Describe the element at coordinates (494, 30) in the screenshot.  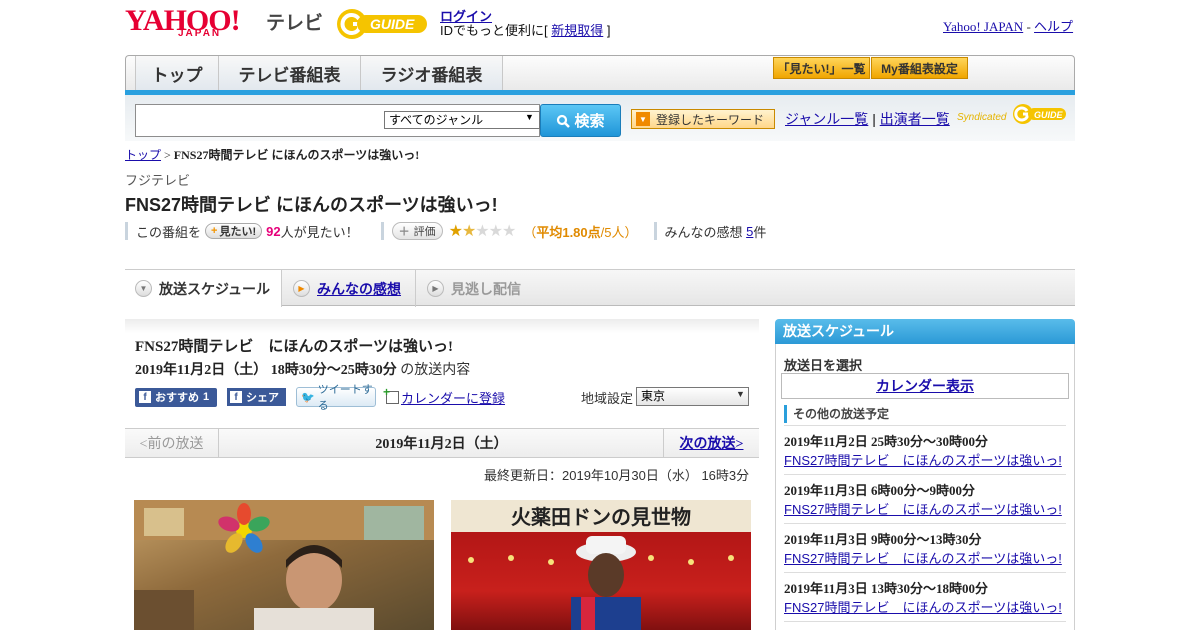
I see `login-desc-prefix: IDでもっと便利に[` at that location.